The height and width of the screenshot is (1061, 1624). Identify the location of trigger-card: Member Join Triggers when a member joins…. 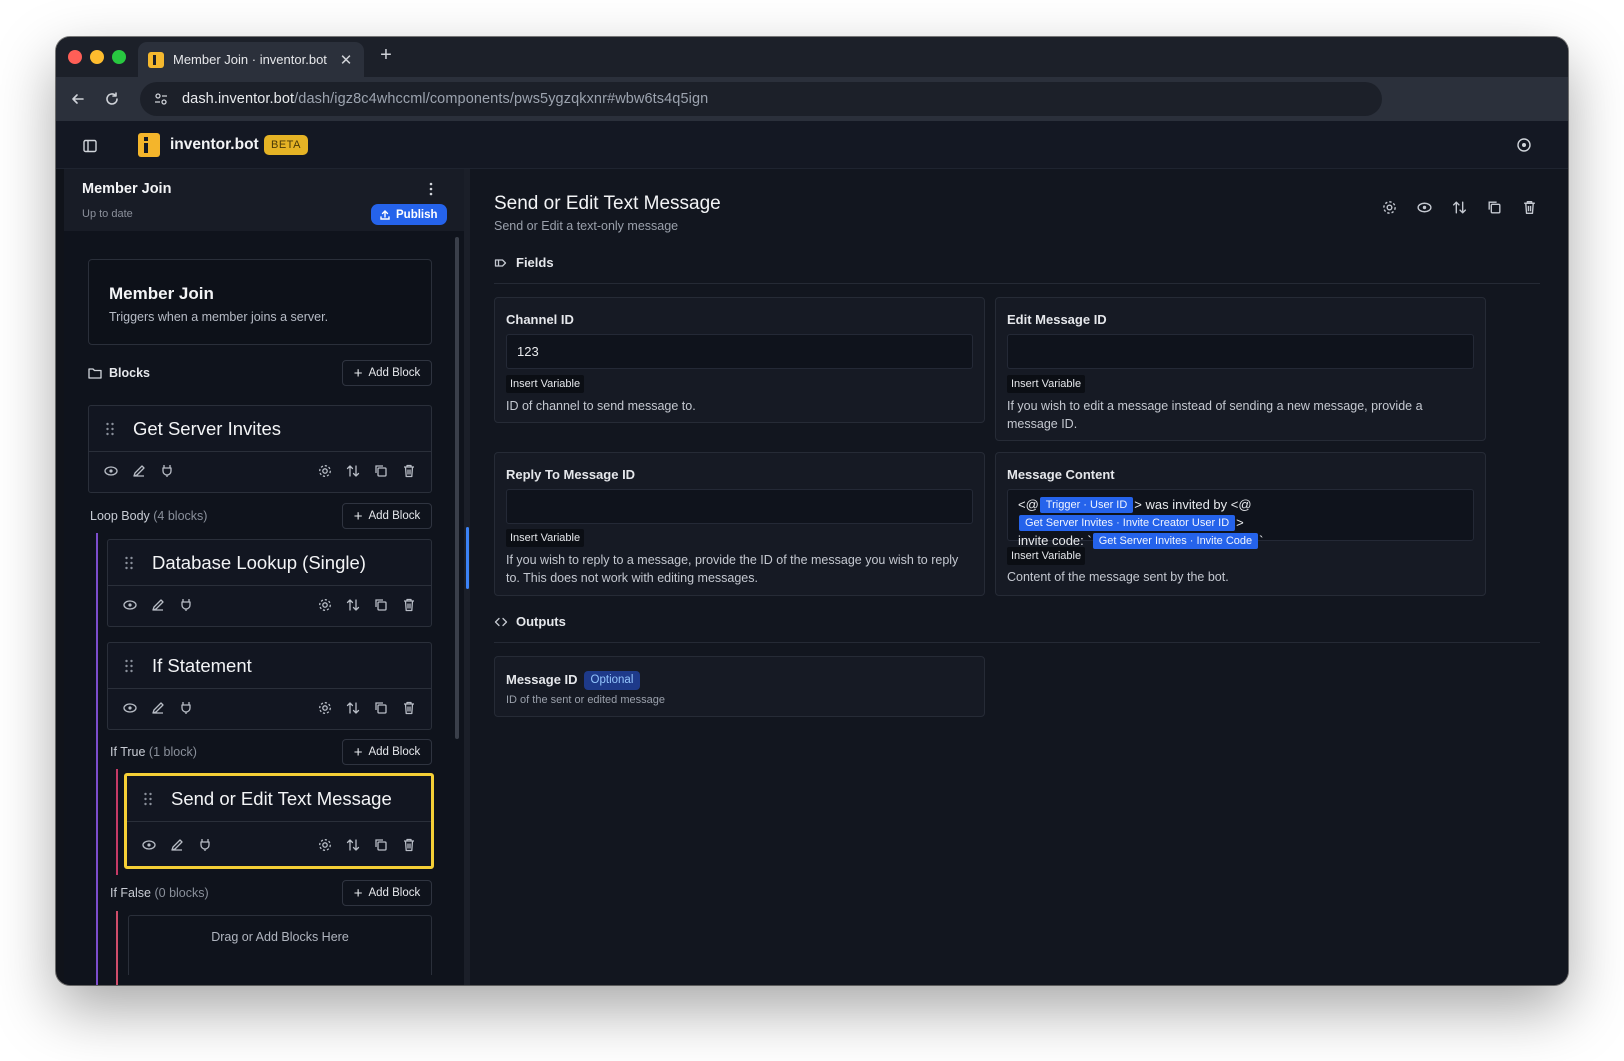
(260, 302).